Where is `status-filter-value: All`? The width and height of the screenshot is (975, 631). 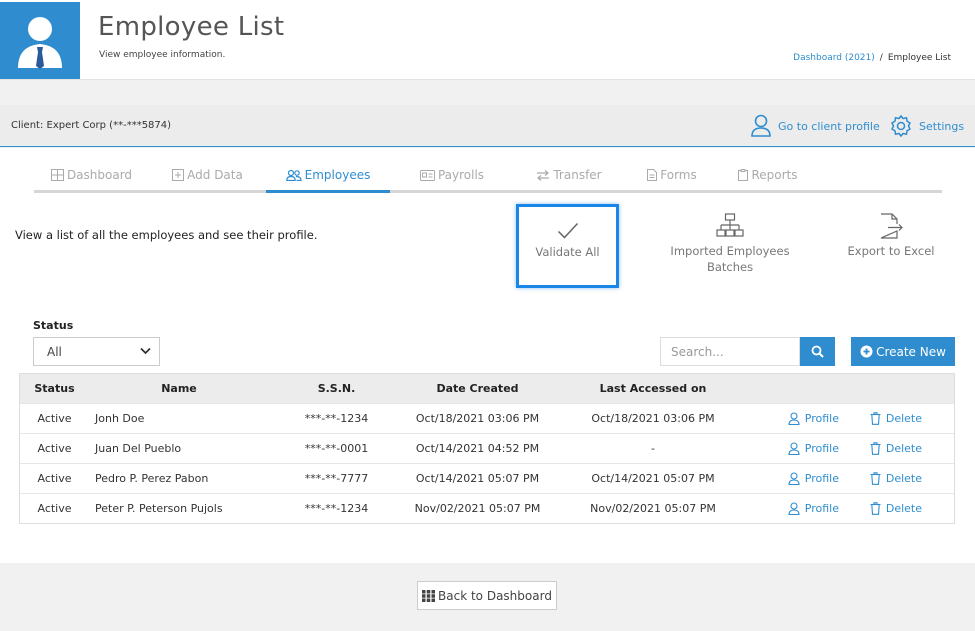 status-filter-value: All is located at coordinates (54, 351).